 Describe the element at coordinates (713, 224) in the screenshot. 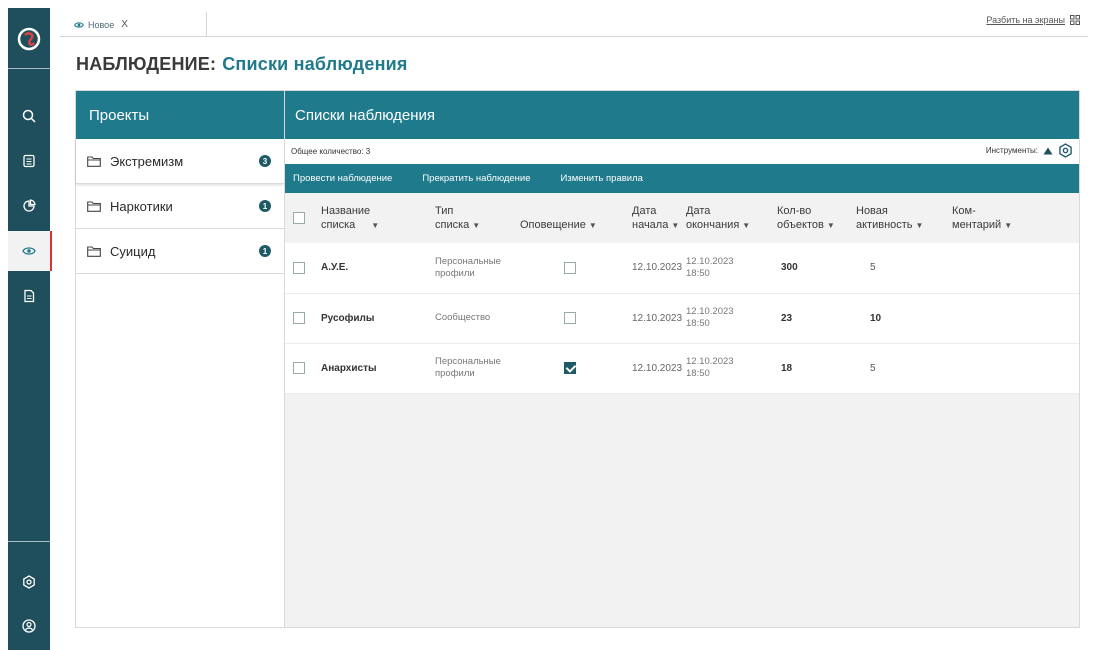

I see `column-end-line2: окончания` at that location.